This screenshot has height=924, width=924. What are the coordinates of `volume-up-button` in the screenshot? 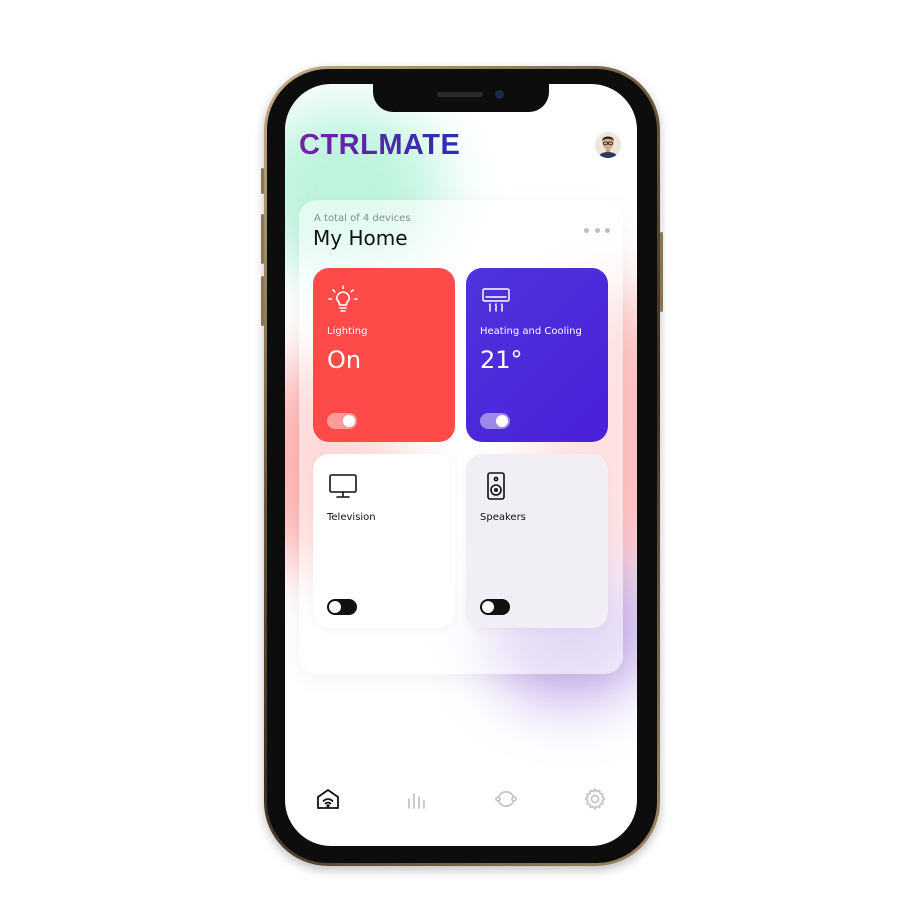 It's located at (262, 239).